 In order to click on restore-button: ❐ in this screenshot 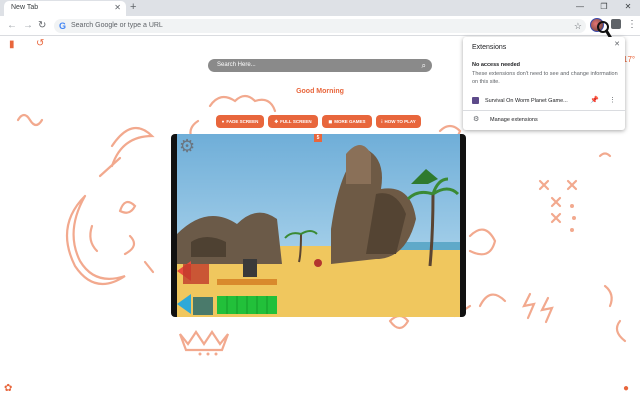, I will do `click(604, 8)`.